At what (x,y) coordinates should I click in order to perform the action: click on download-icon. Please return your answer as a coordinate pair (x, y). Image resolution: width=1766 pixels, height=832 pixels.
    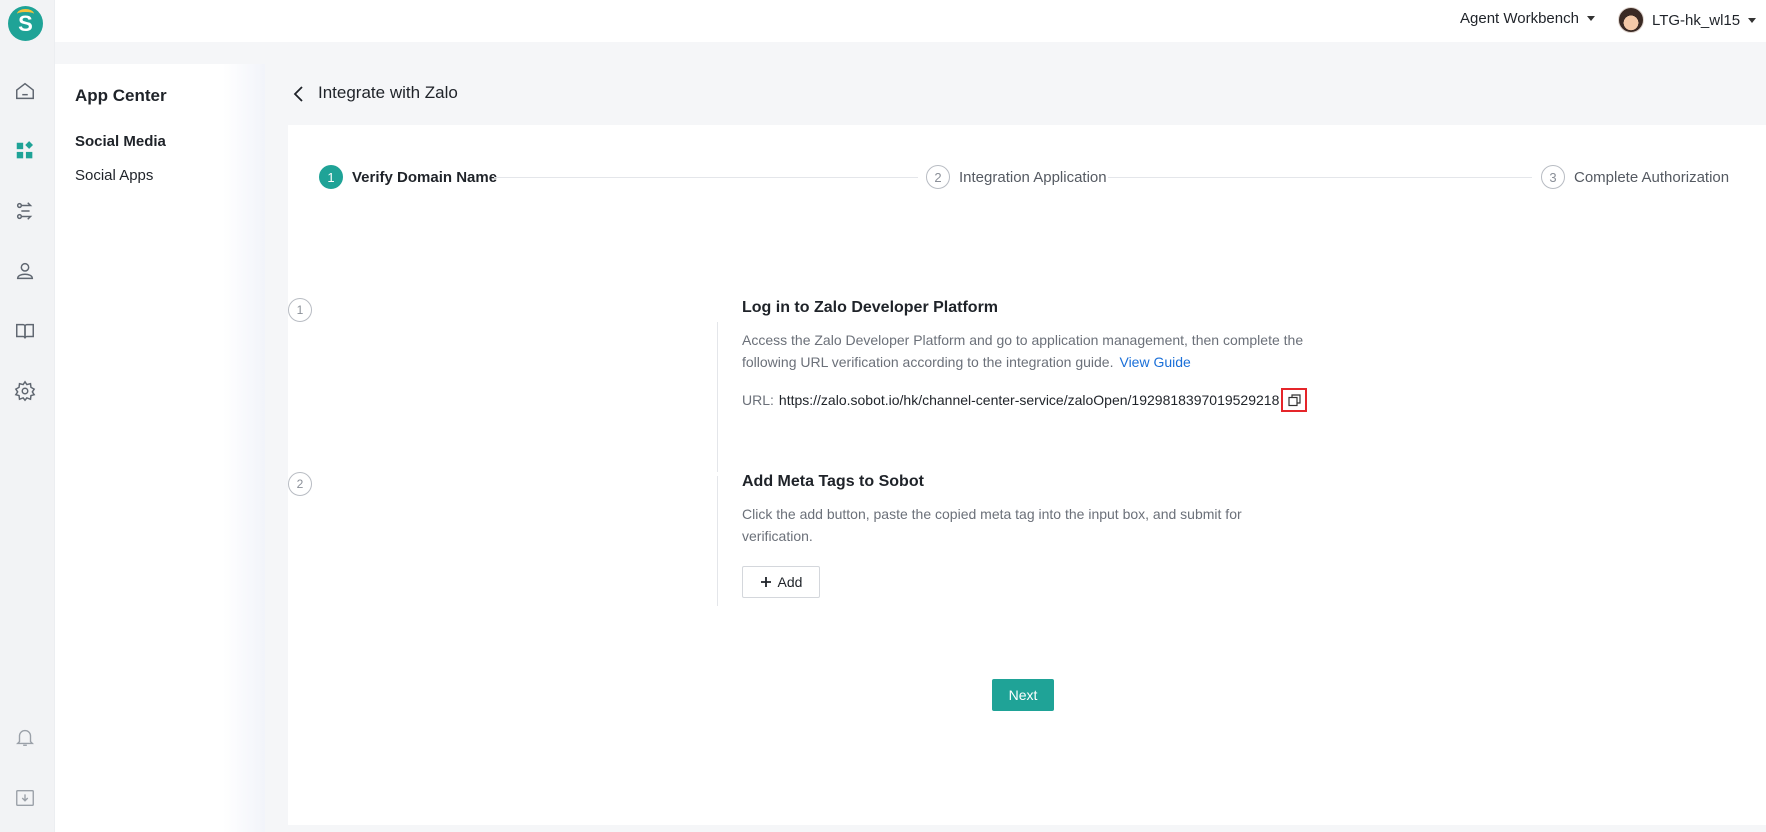
    Looking at the image, I should click on (25, 798).